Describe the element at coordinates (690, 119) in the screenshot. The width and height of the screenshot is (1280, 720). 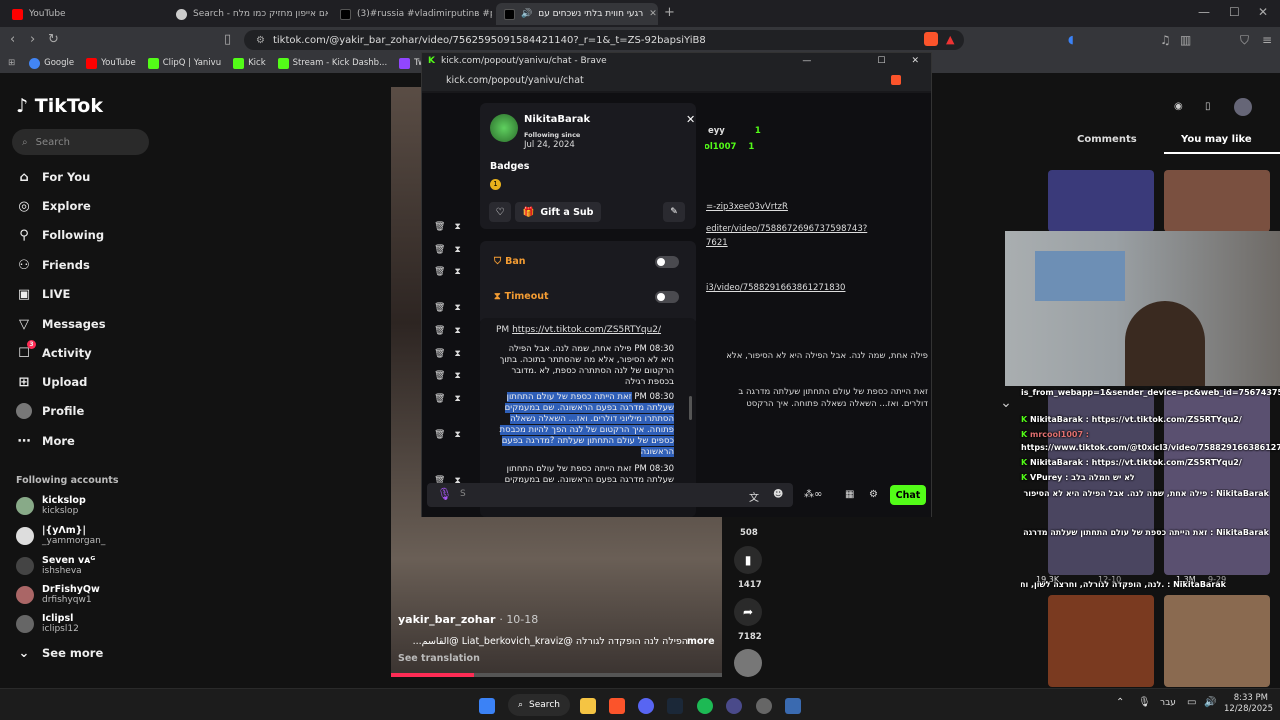
I see `close-icon: ✕` at that location.